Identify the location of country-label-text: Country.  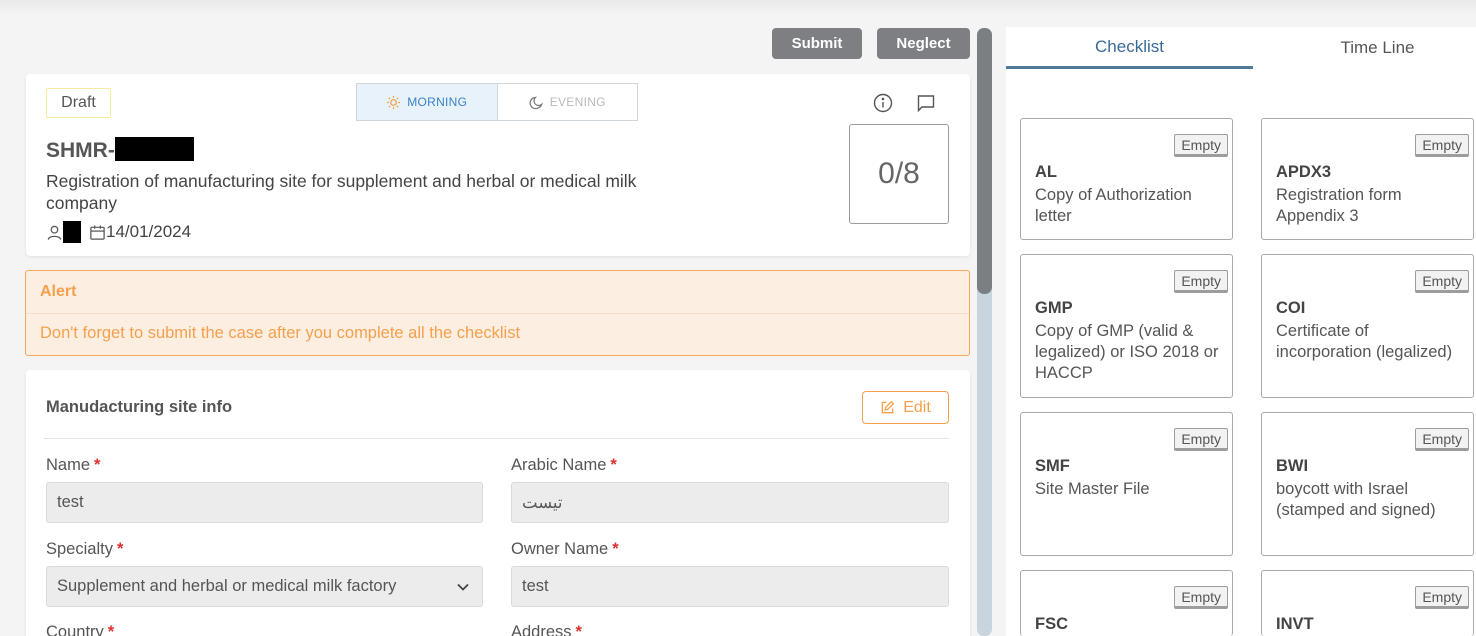
(75, 629).